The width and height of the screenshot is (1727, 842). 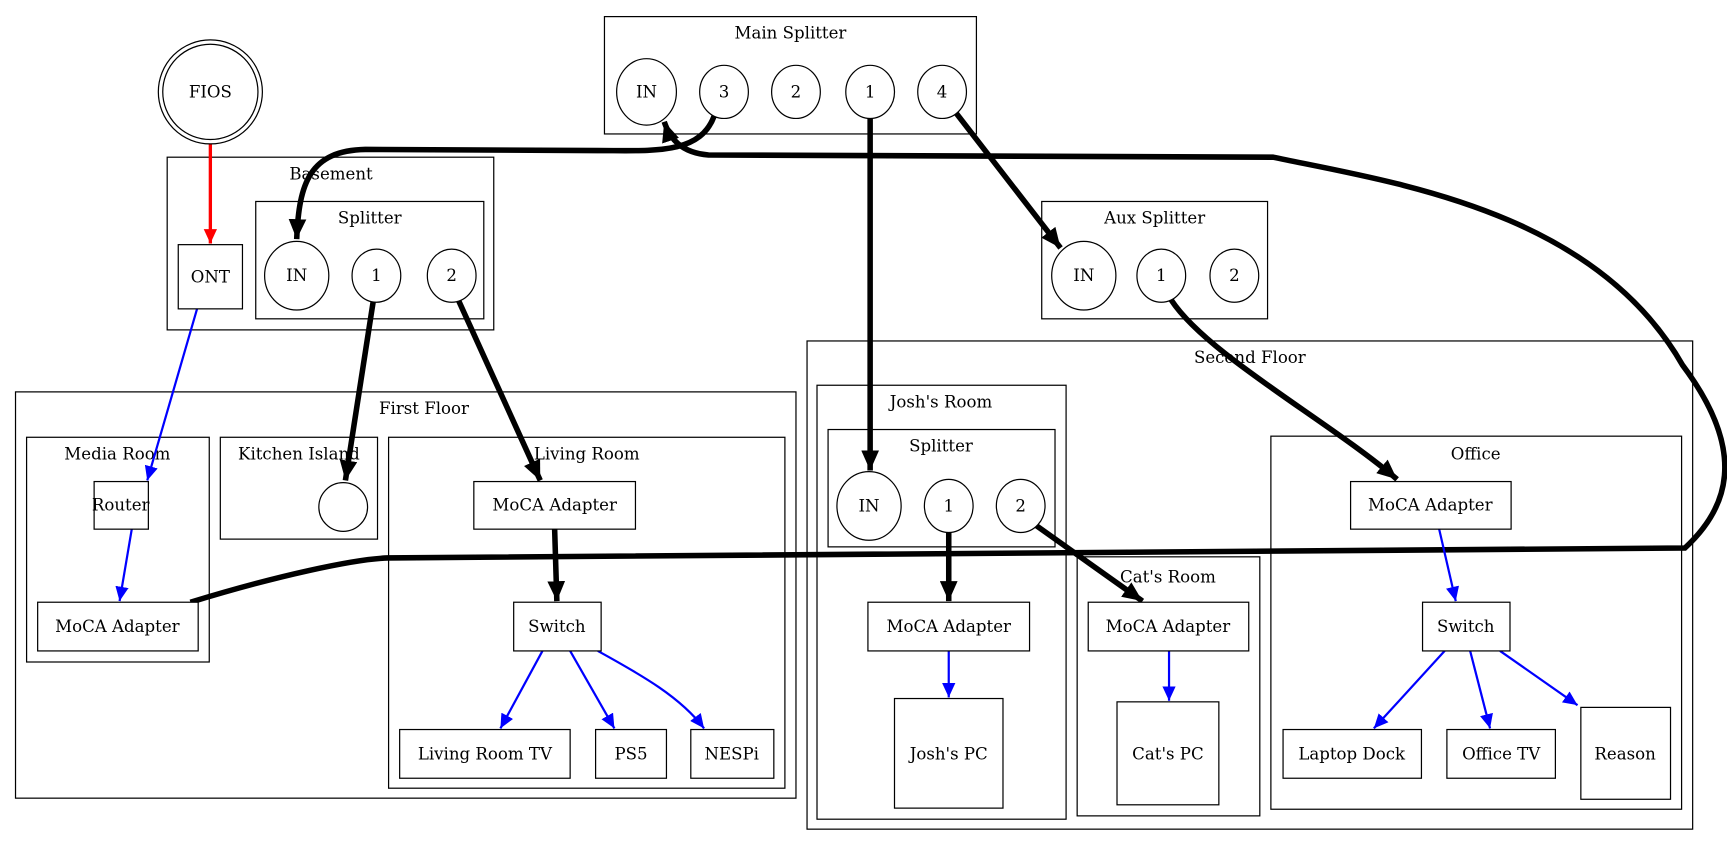 I want to click on joshs-splitter-ports: IN 1 2, so click(x=941, y=505).